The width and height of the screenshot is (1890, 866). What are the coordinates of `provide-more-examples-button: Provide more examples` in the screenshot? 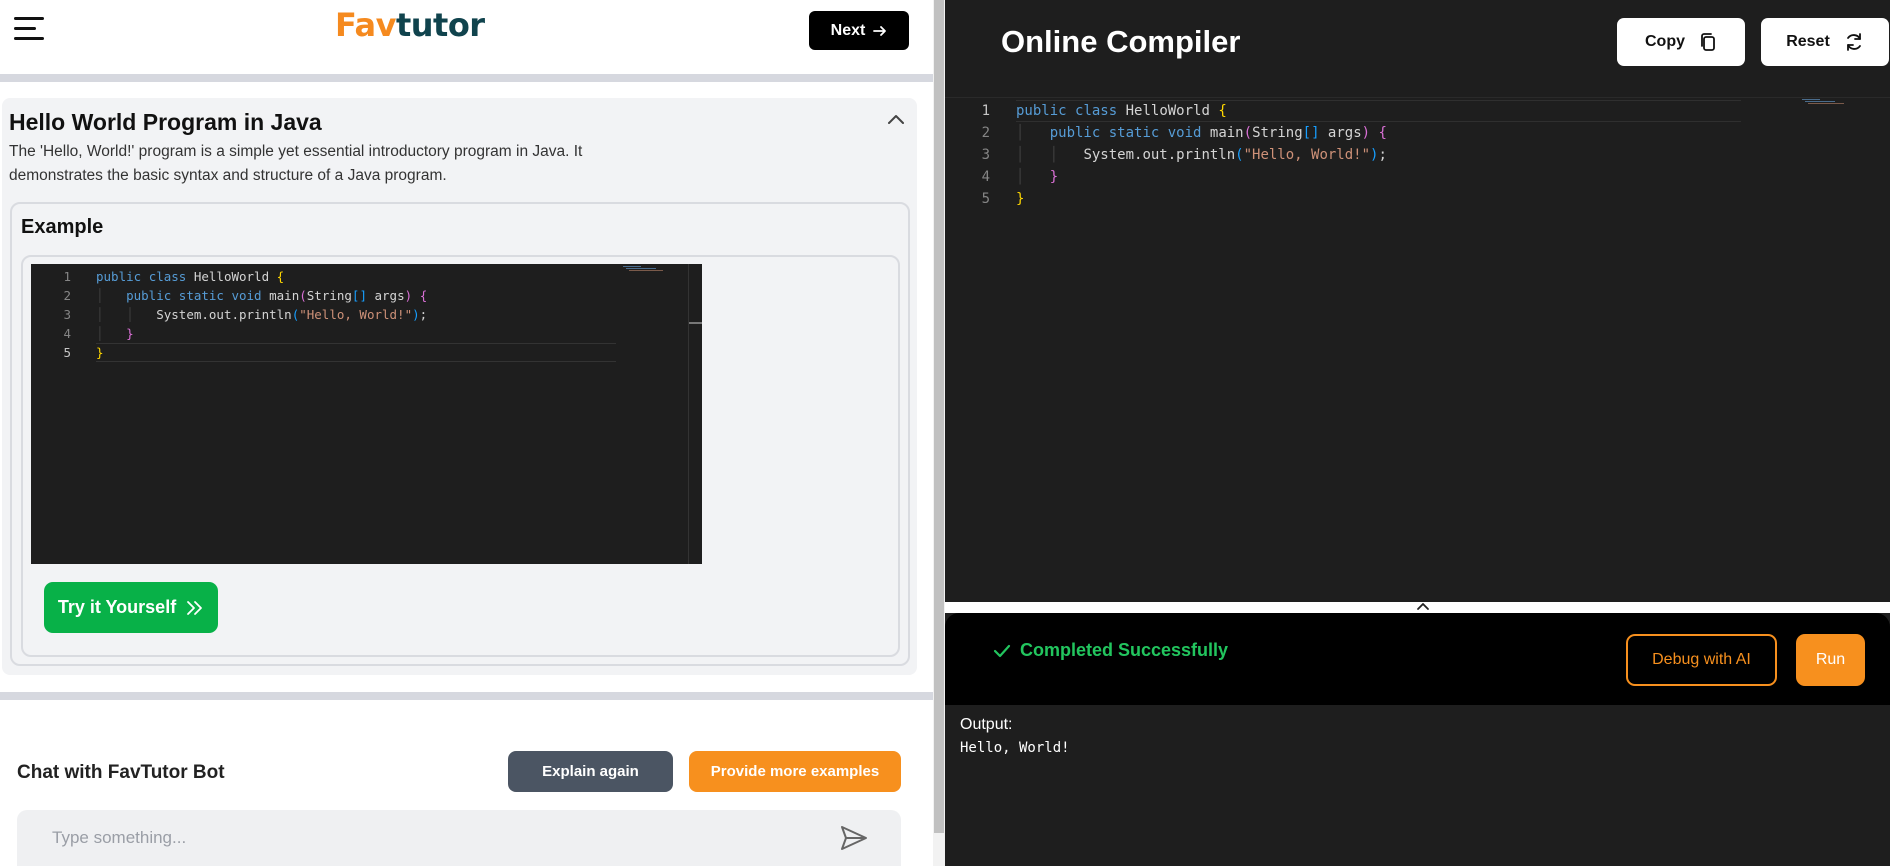 It's located at (795, 771).